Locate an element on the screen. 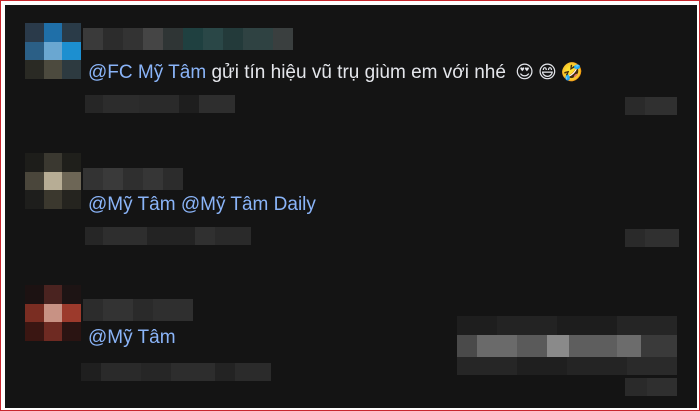 The image size is (700, 411). mention-link: @Mỹ Tâm is located at coordinates (132, 337).